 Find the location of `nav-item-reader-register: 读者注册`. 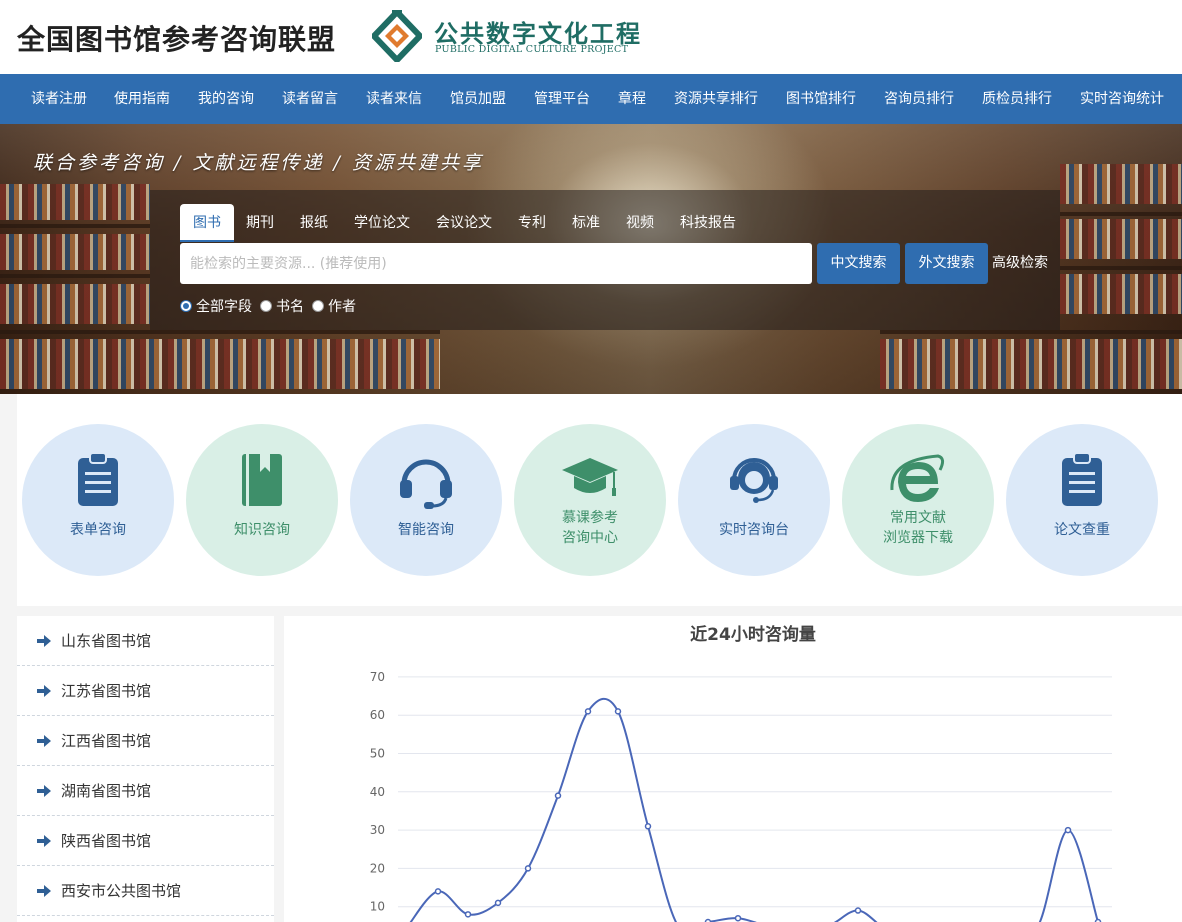

nav-item-reader-register: 读者注册 is located at coordinates (59, 99).